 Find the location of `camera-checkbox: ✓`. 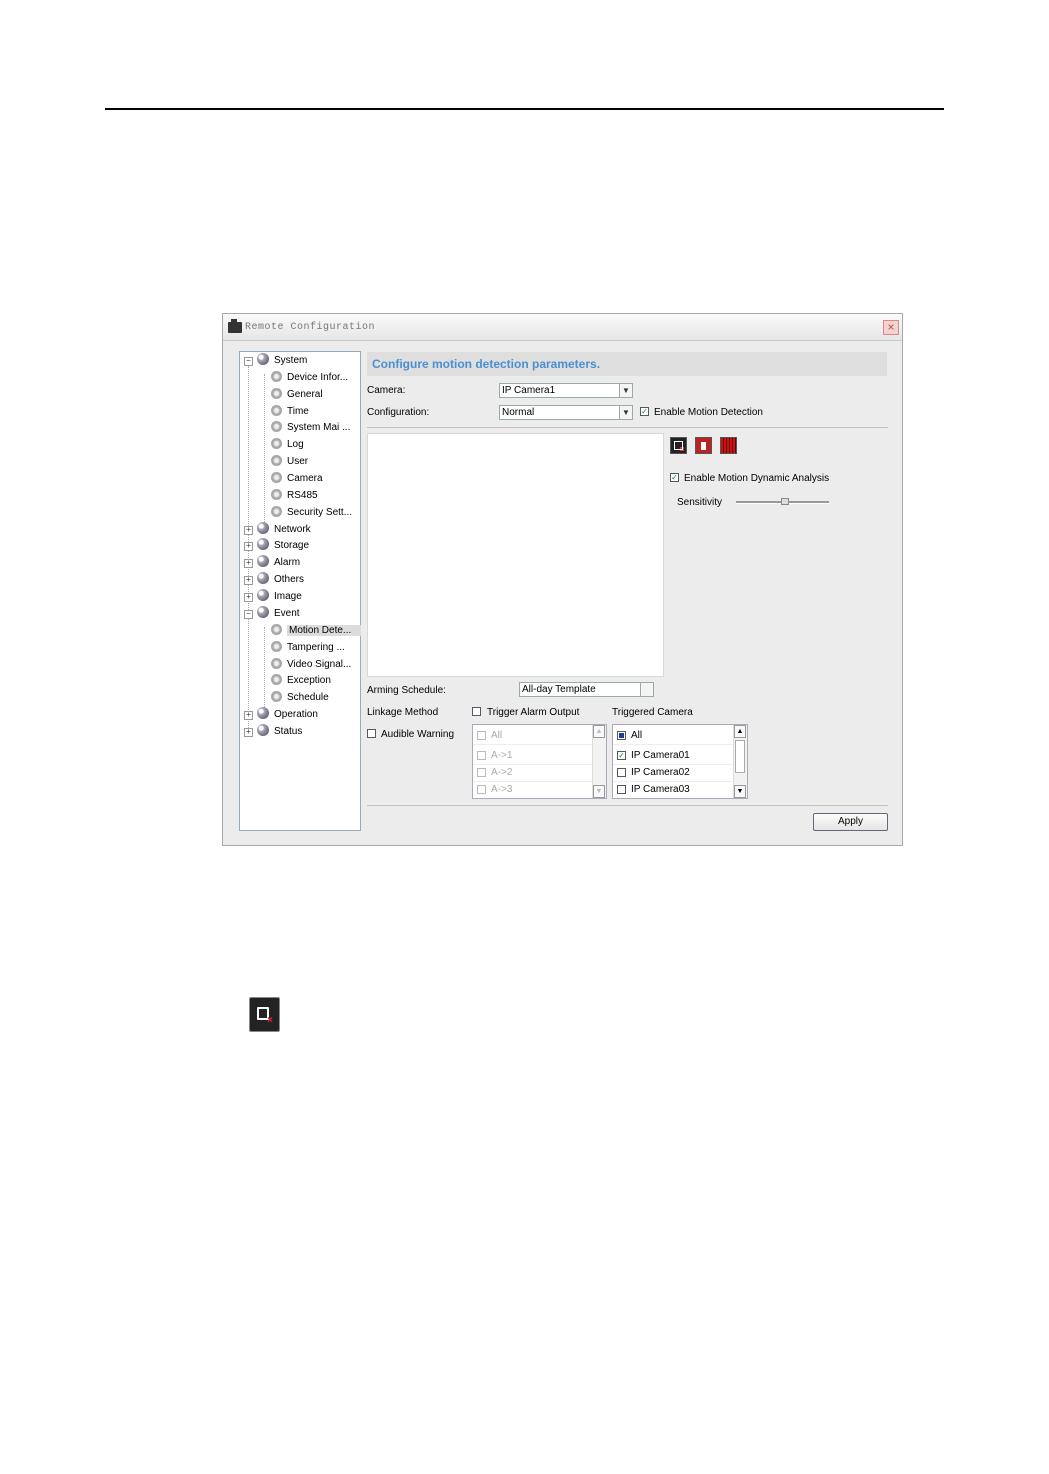

camera-checkbox: ✓ is located at coordinates (621, 755).